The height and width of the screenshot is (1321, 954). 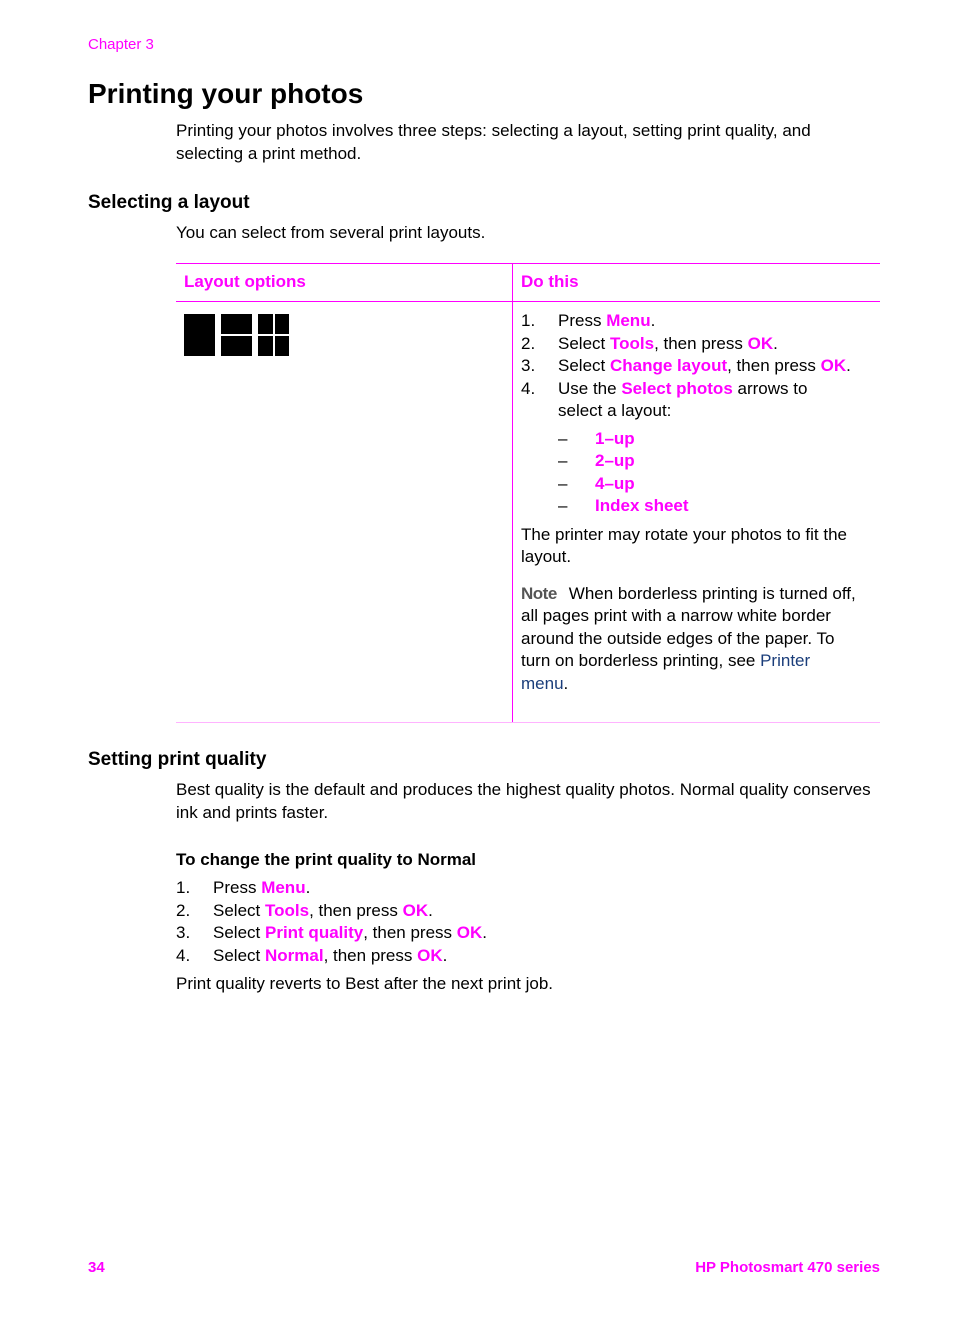 I want to click on layout-options-list: – 1–up – 2–up – 4–up – Index sheet, so click(x=707, y=473).